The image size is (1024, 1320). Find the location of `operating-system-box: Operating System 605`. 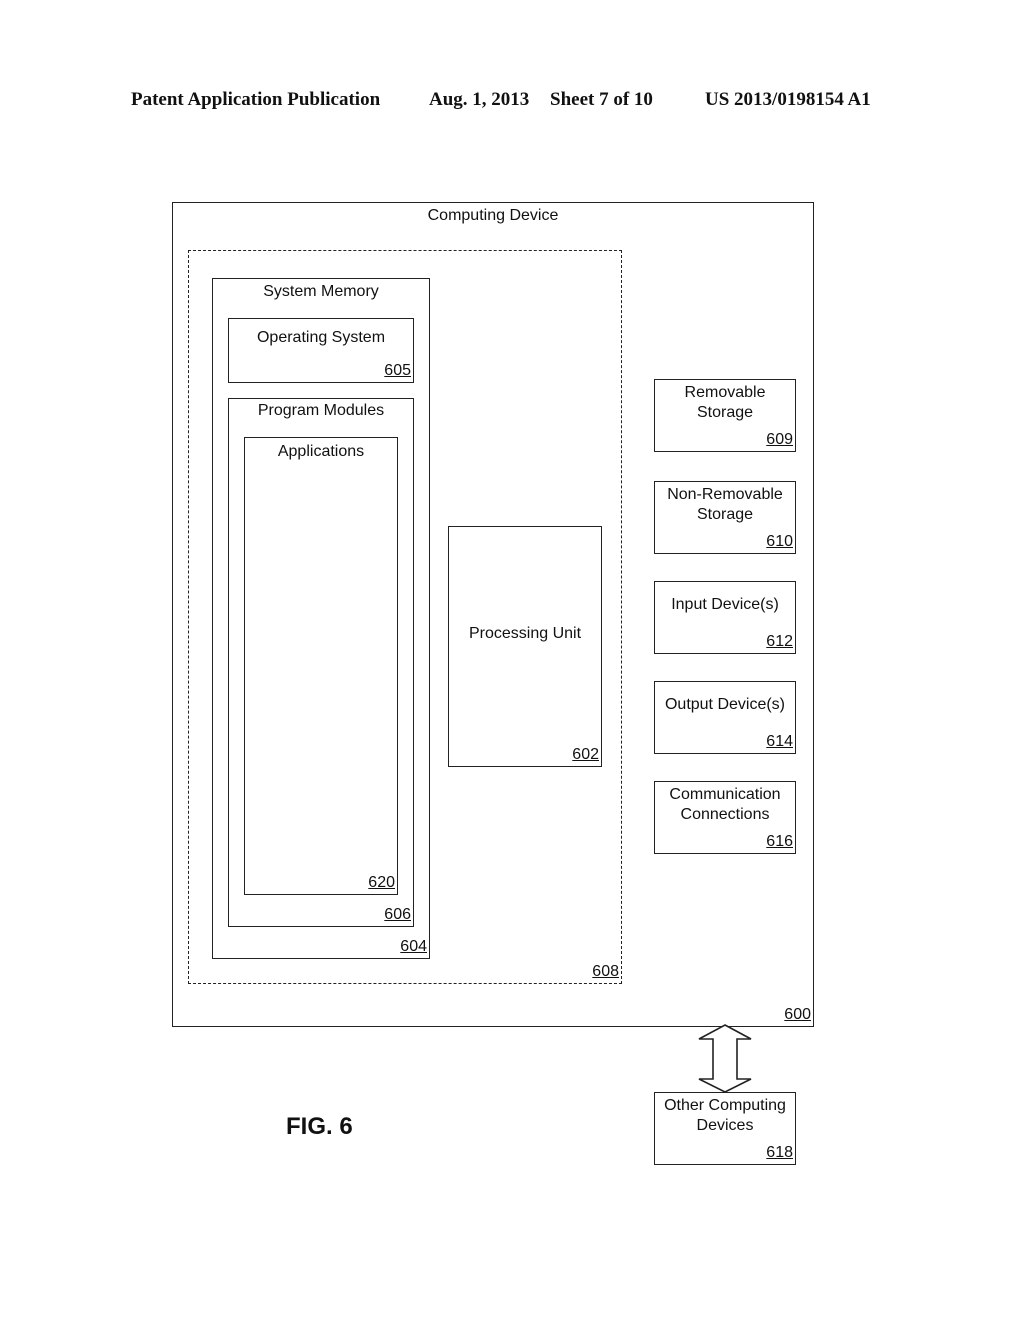

operating-system-box: Operating System 605 is located at coordinates (321, 350).